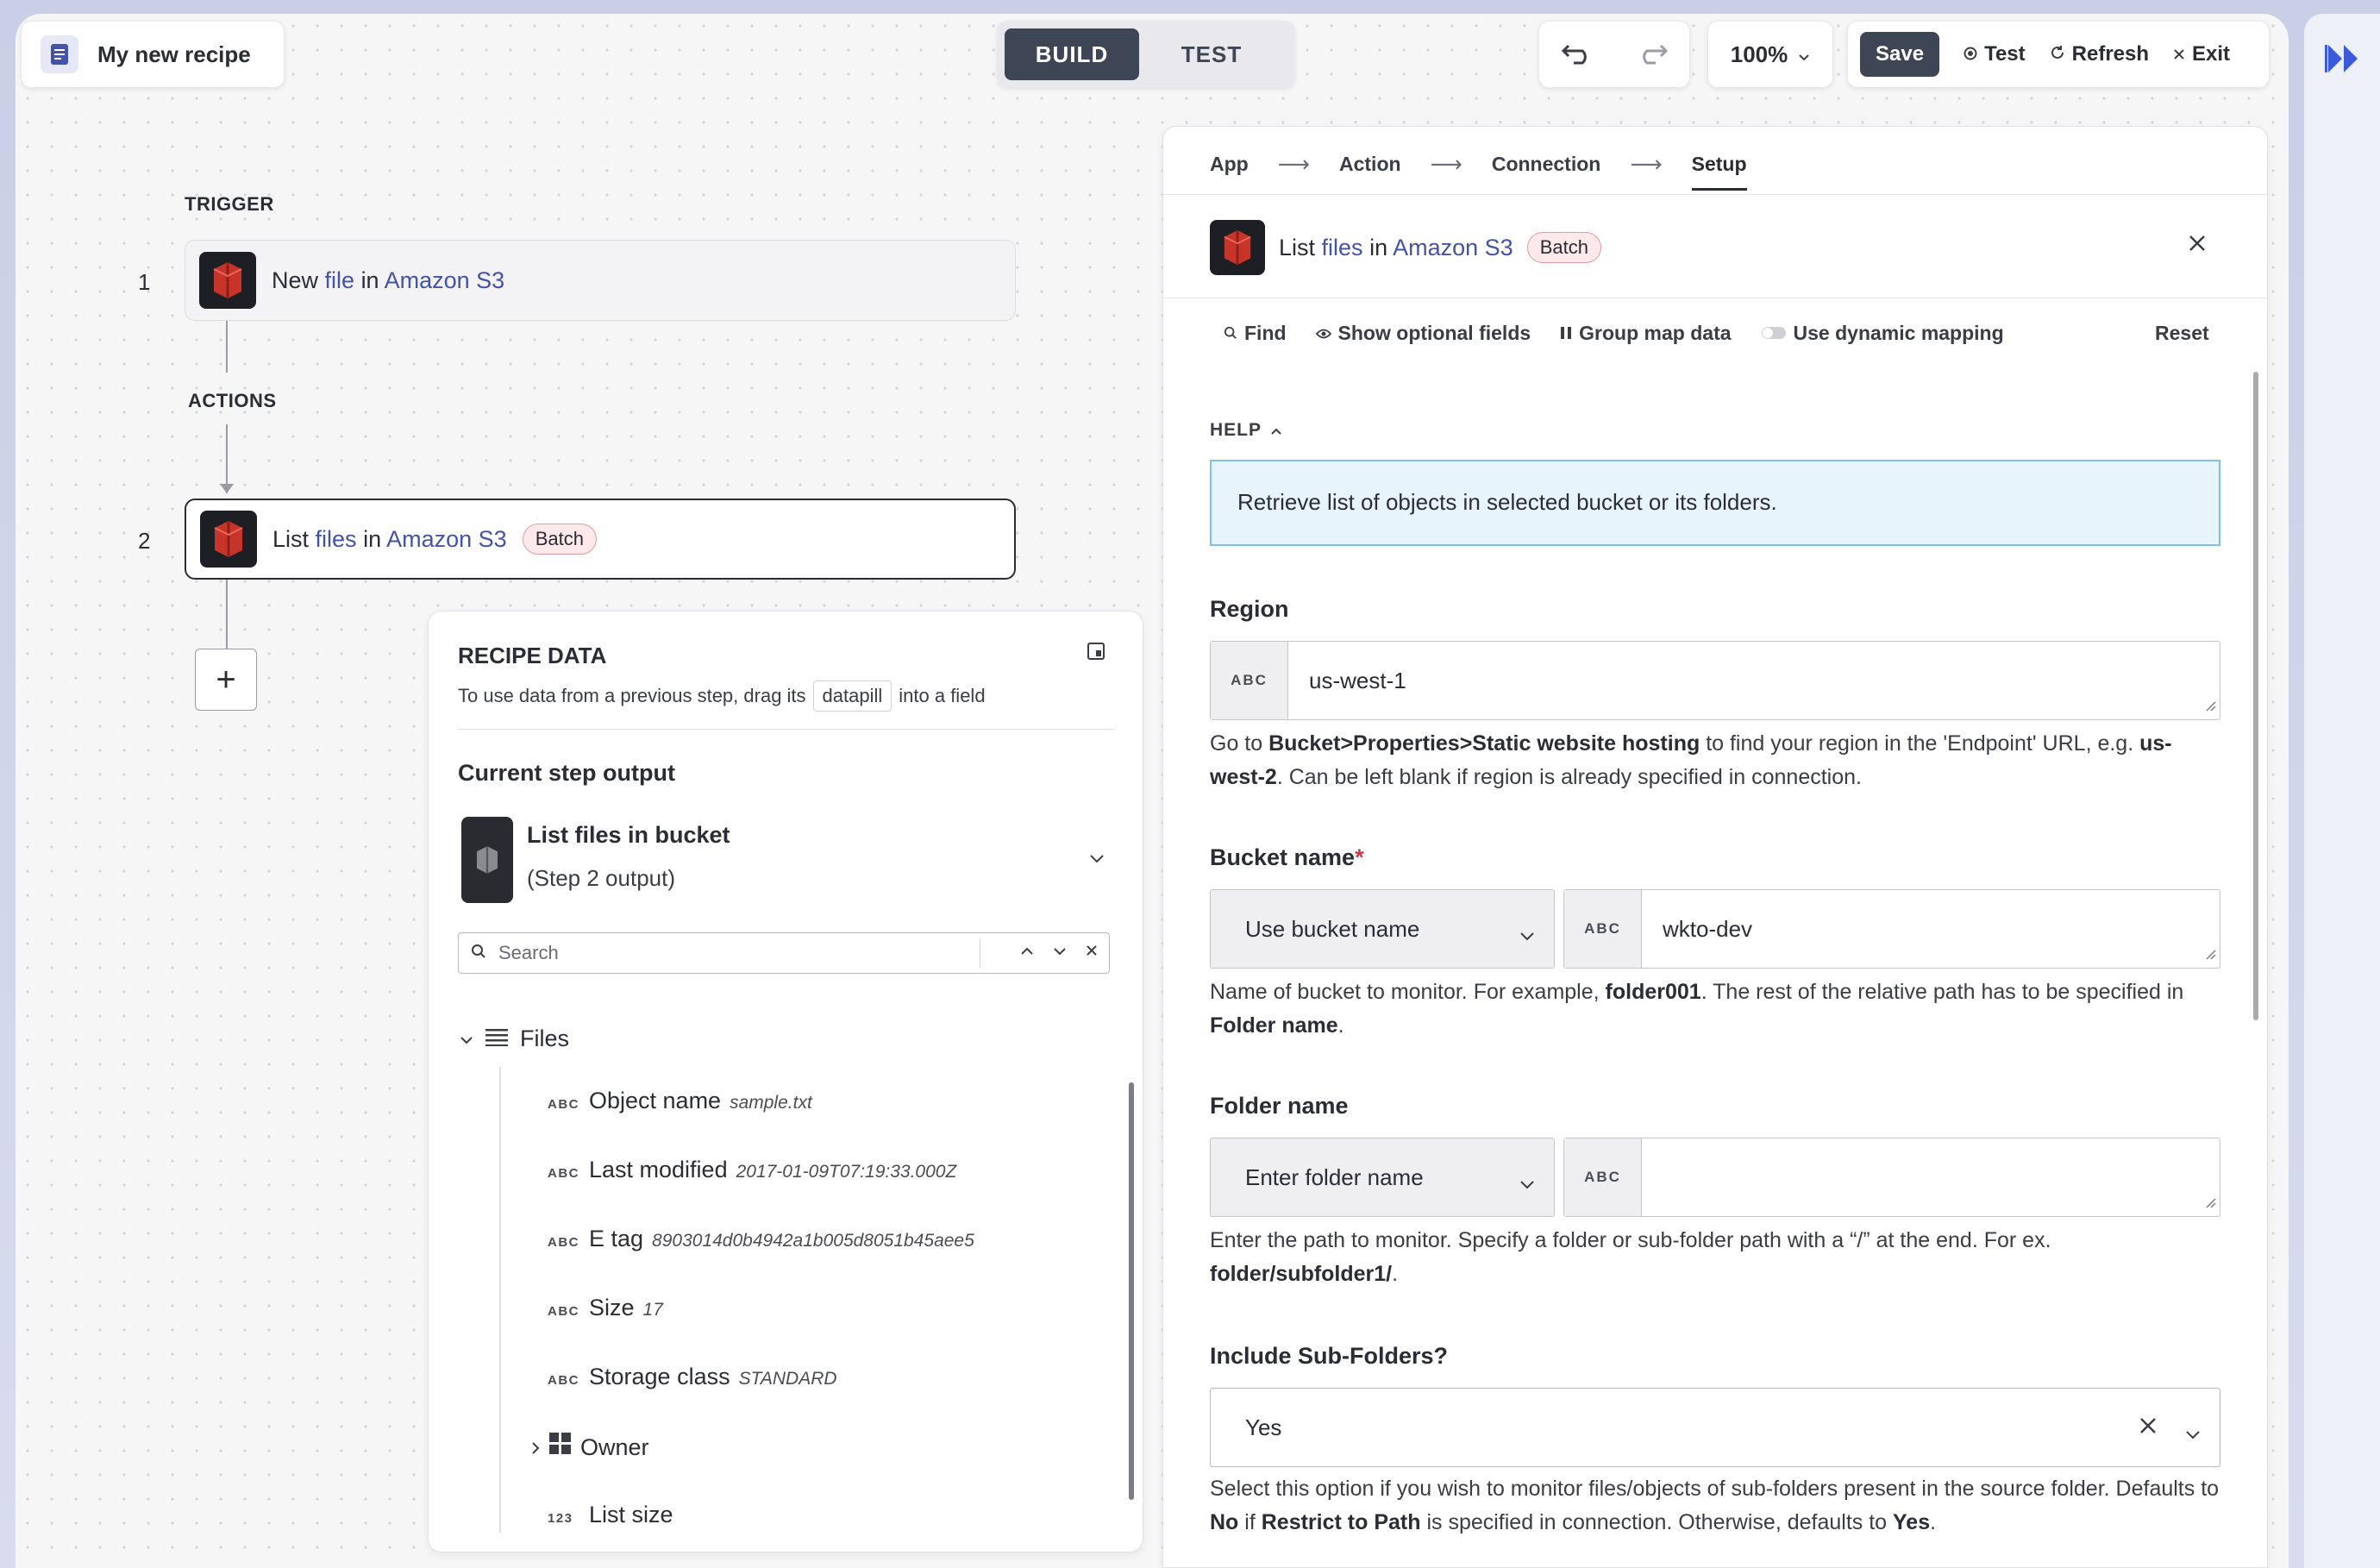 The height and width of the screenshot is (1568, 2380). I want to click on hint-bold: Restrict to Path, so click(1341, 1522).